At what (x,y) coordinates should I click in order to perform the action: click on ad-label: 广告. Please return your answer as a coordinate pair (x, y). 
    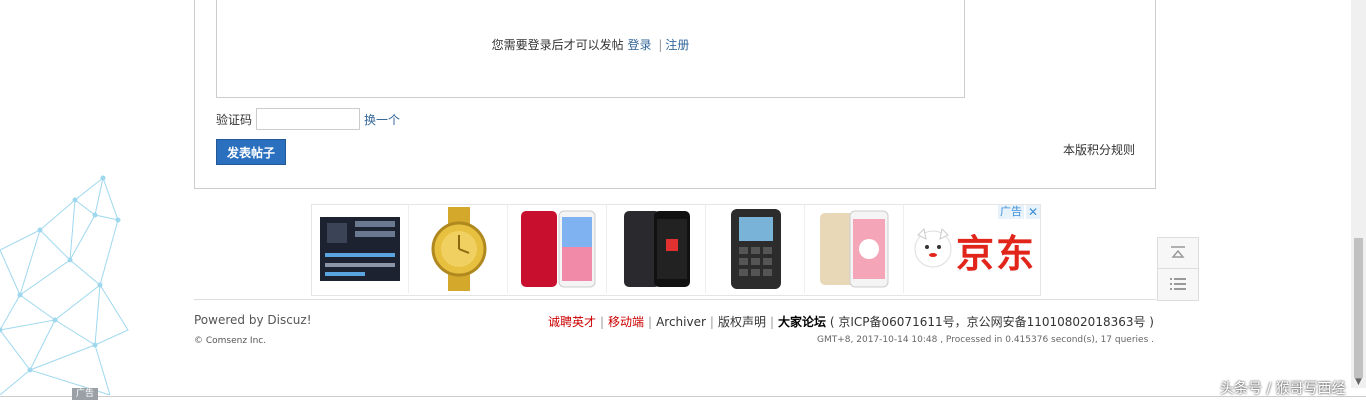
    Looking at the image, I should click on (1011, 212).